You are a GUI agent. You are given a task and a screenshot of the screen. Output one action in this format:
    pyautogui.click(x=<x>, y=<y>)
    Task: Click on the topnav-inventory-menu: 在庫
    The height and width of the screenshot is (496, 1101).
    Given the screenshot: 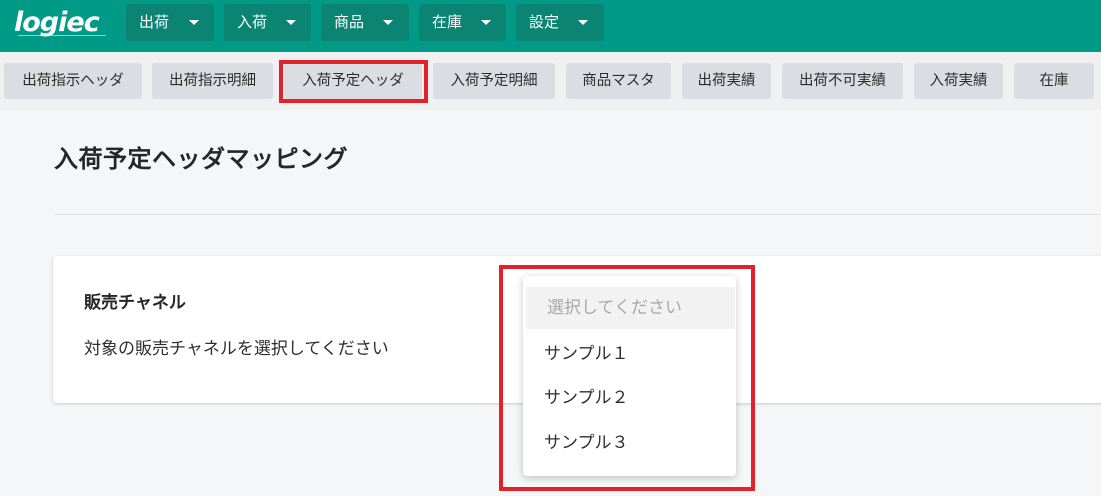 What is the action you would take?
    pyautogui.click(x=462, y=22)
    